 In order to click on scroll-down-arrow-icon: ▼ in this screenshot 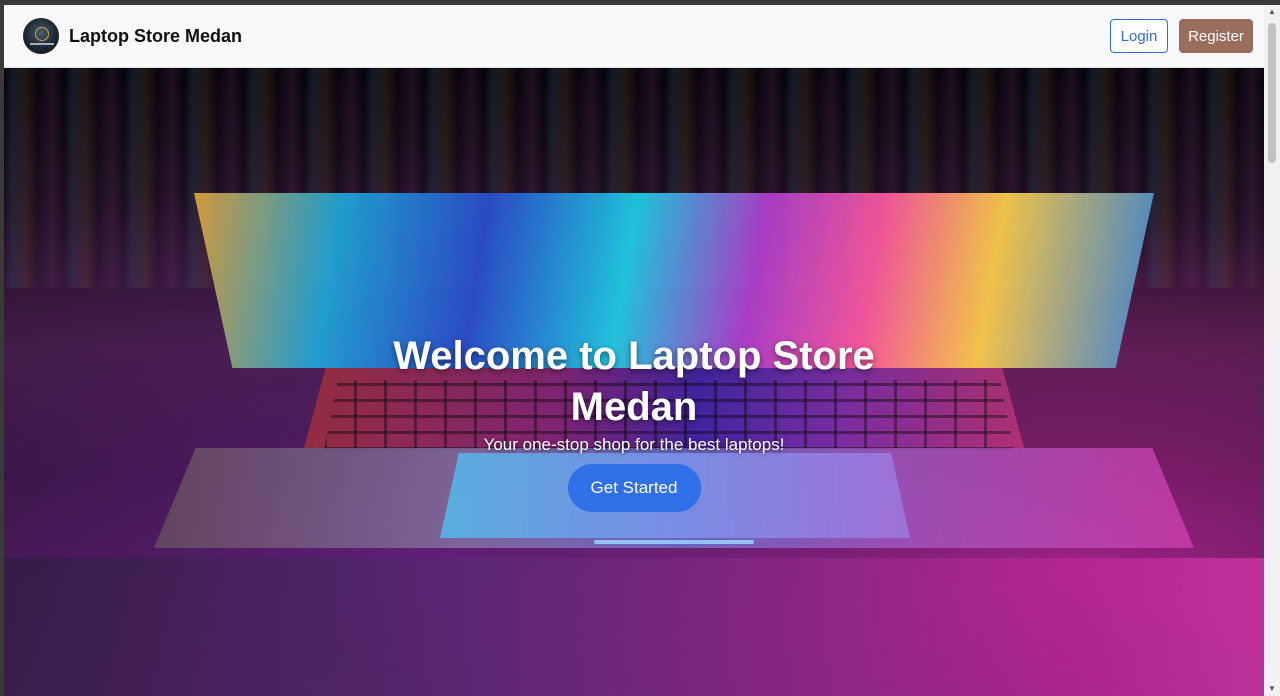, I will do `click(1272, 689)`.